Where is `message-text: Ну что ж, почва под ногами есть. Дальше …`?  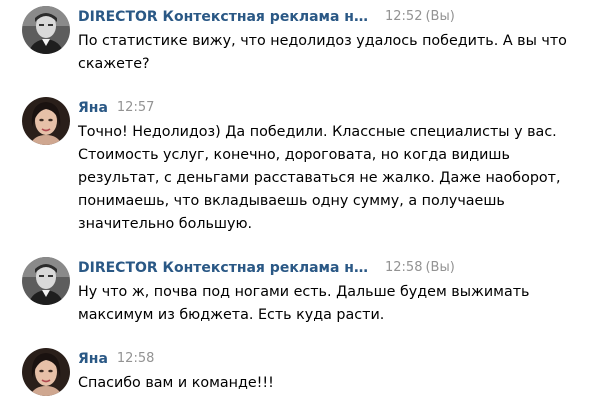 message-text: Ну что ж, почва под ногами есть. Дальше … is located at coordinates (304, 303).